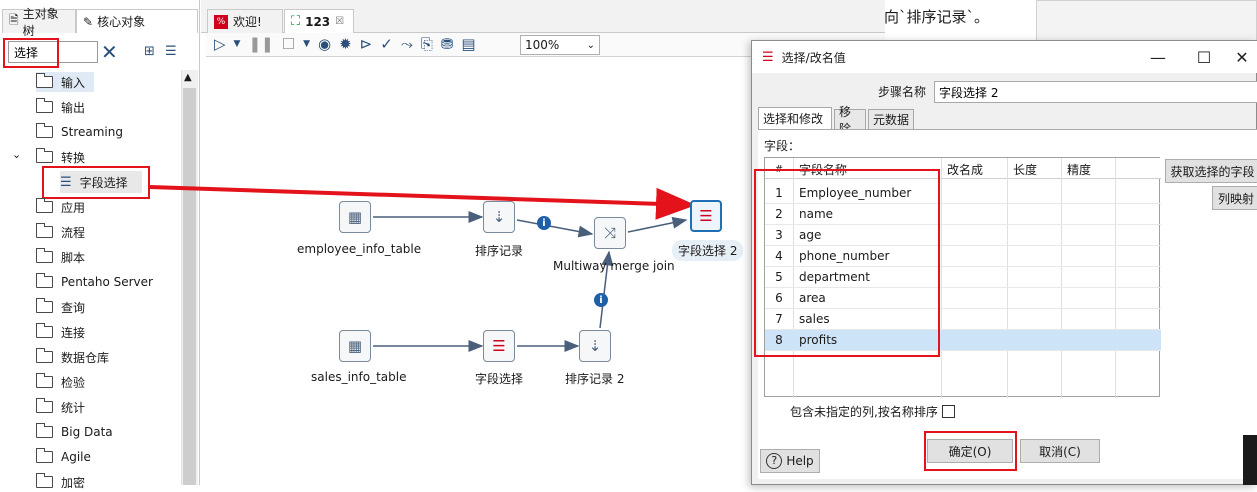 The image size is (1257, 492). What do you see at coordinates (386, 44) in the screenshot?
I see `verify-icon: ✓` at bounding box center [386, 44].